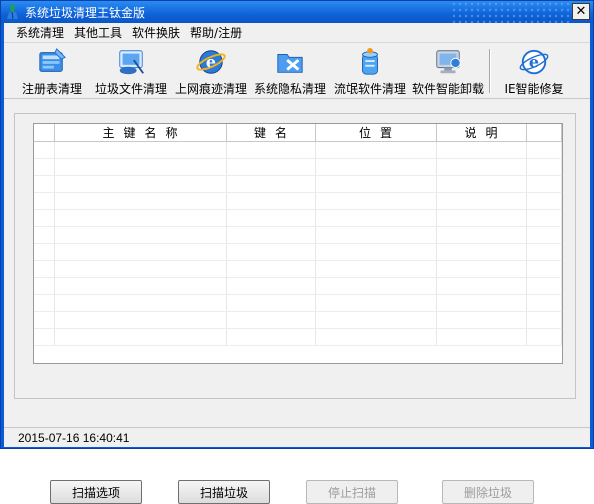  I want to click on junk-file-cleanup-icon, so click(131, 62).